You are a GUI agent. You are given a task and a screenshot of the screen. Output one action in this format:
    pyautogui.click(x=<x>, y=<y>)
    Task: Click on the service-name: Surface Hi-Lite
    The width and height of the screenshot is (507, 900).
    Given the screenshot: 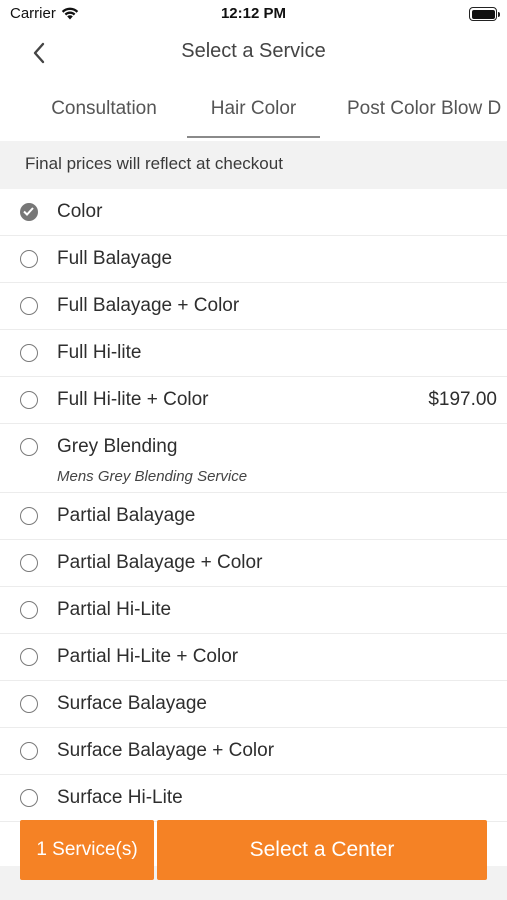 What is the action you would take?
    pyautogui.click(x=120, y=797)
    